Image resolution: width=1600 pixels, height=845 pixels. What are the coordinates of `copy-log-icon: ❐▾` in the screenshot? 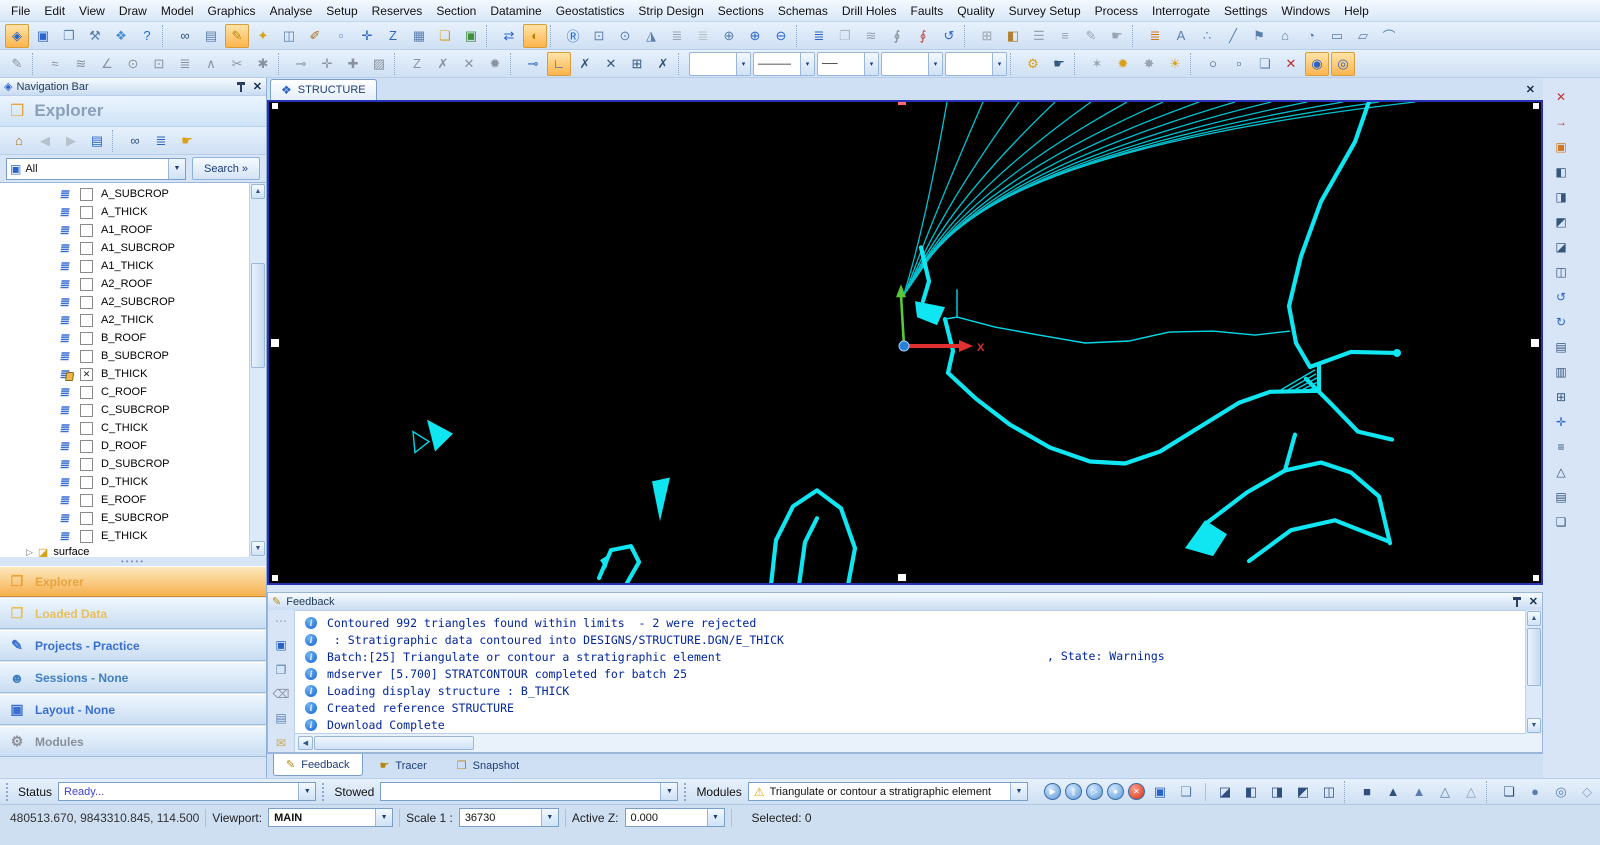 It's located at (281, 670).